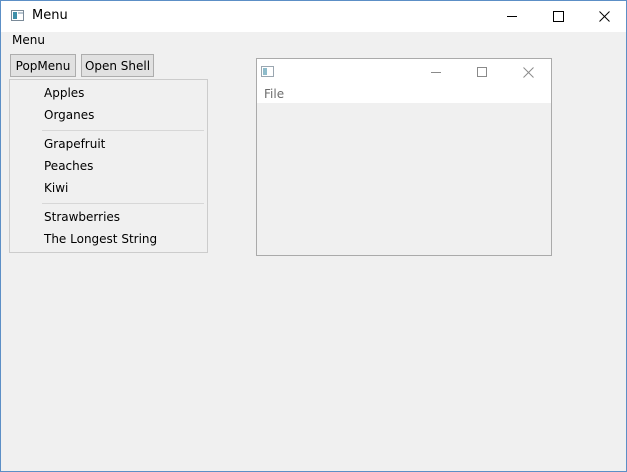  Describe the element at coordinates (69, 115) in the screenshot. I see `popup-item-organes: Organes` at that location.